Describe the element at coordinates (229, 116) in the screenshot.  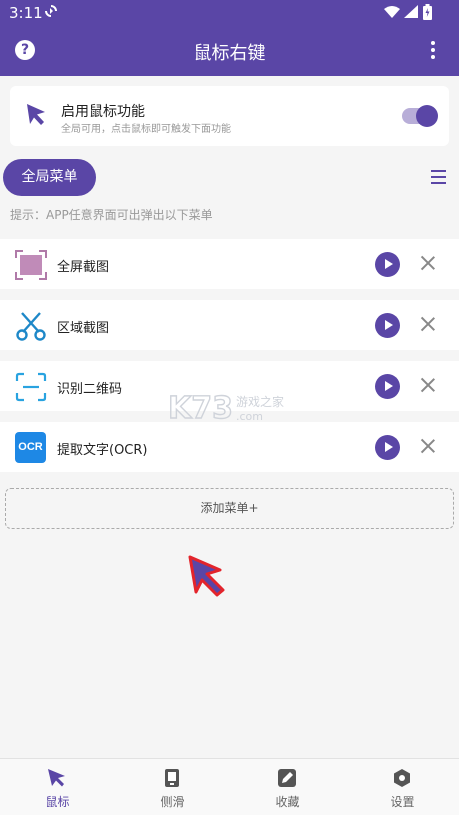
I see `enable-mouse-card: 启用鼠标功能 全局可用，点击鼠标即可触发下面功能` at that location.